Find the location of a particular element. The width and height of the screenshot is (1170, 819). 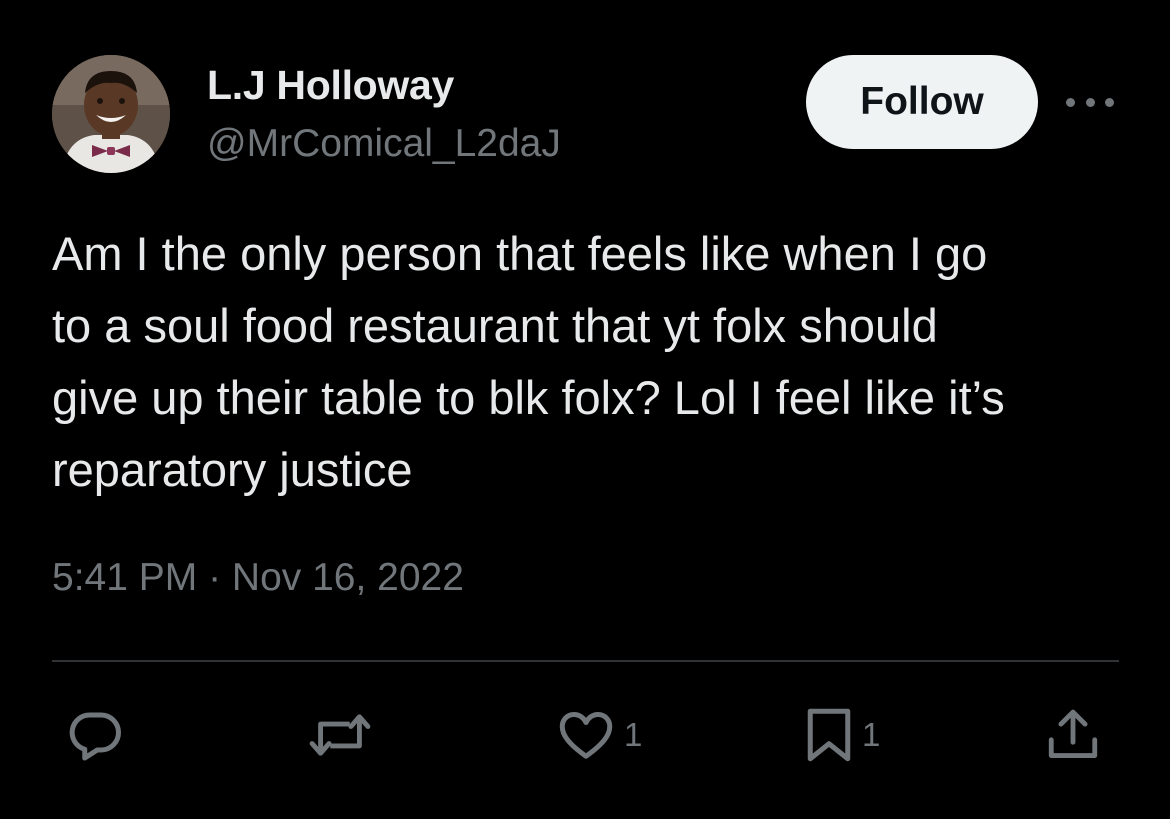

retweet-button is located at coordinates (340, 735).